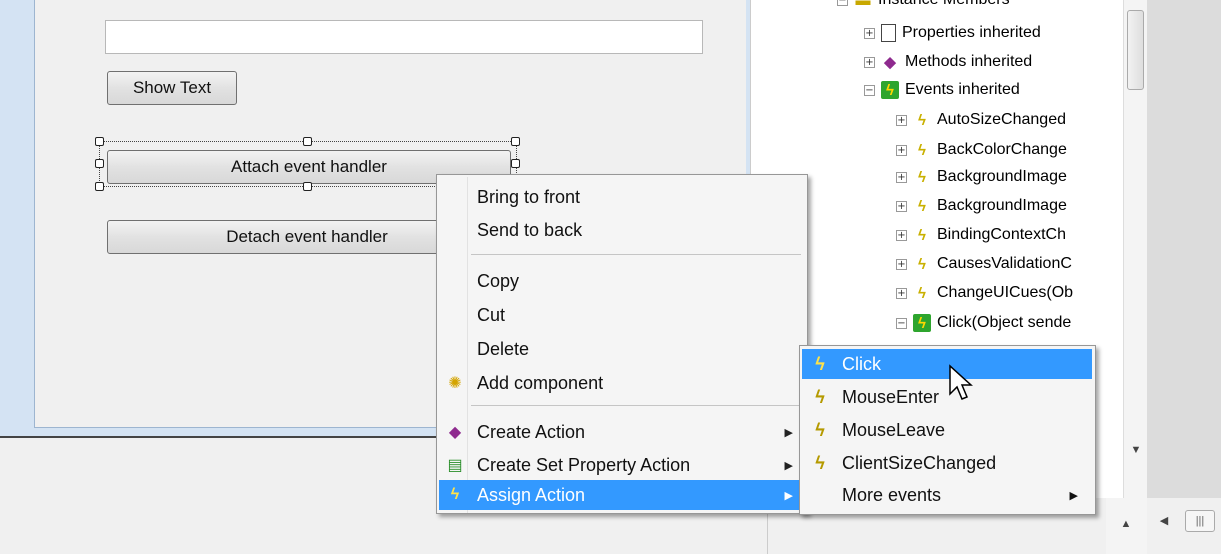  I want to click on set-property-icon: ▤, so click(455, 465).